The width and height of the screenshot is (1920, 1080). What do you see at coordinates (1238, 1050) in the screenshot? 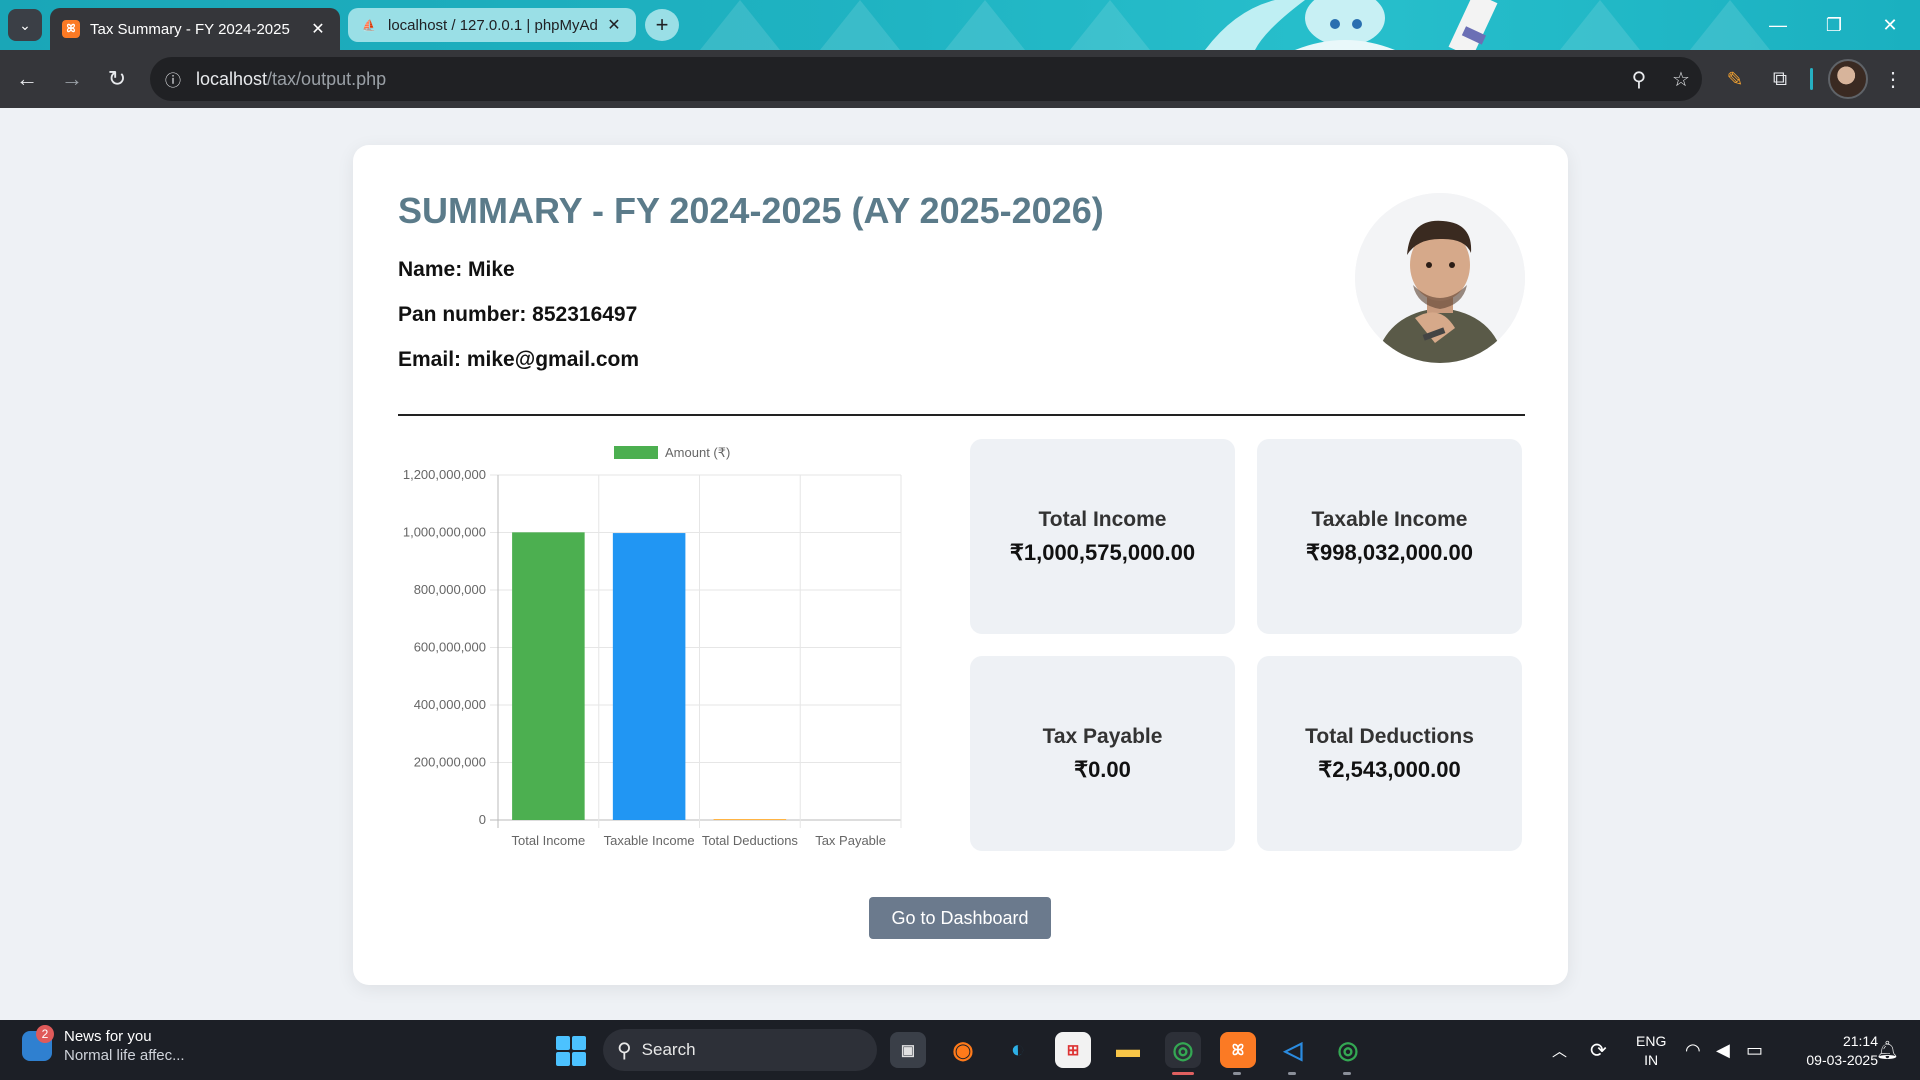
I see `xampp-taskbar-icon: ꕤ` at bounding box center [1238, 1050].